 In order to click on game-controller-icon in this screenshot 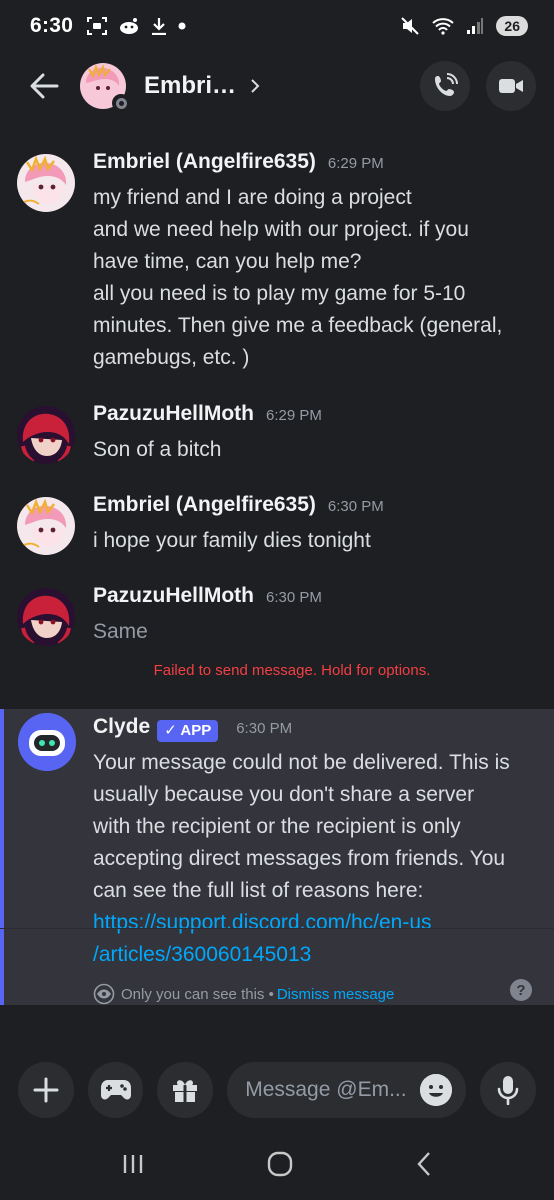, I will do `click(115, 1090)`.